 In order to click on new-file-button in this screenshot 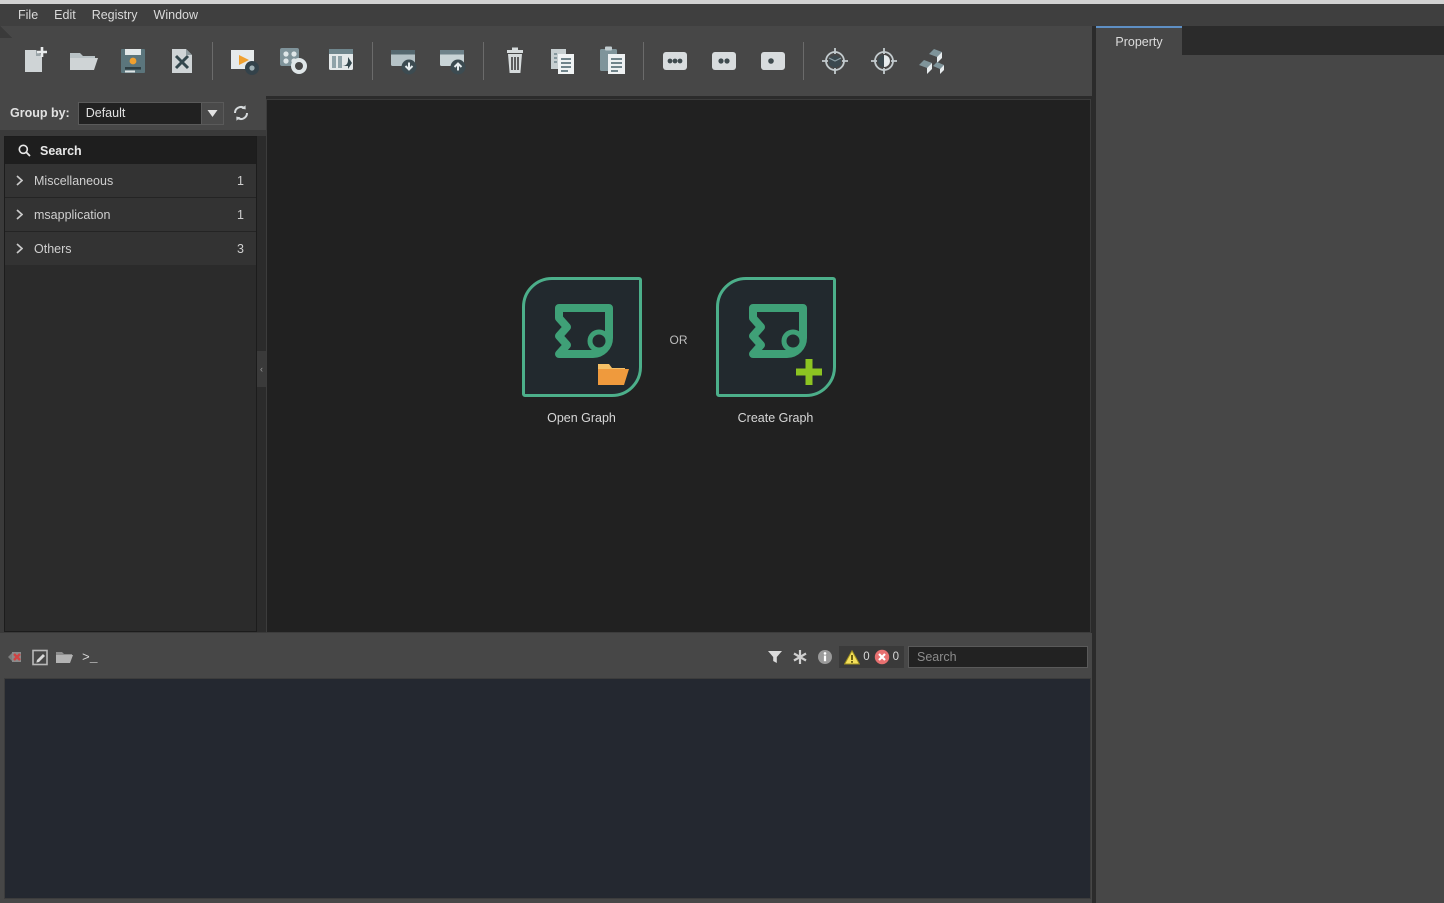, I will do `click(34, 61)`.